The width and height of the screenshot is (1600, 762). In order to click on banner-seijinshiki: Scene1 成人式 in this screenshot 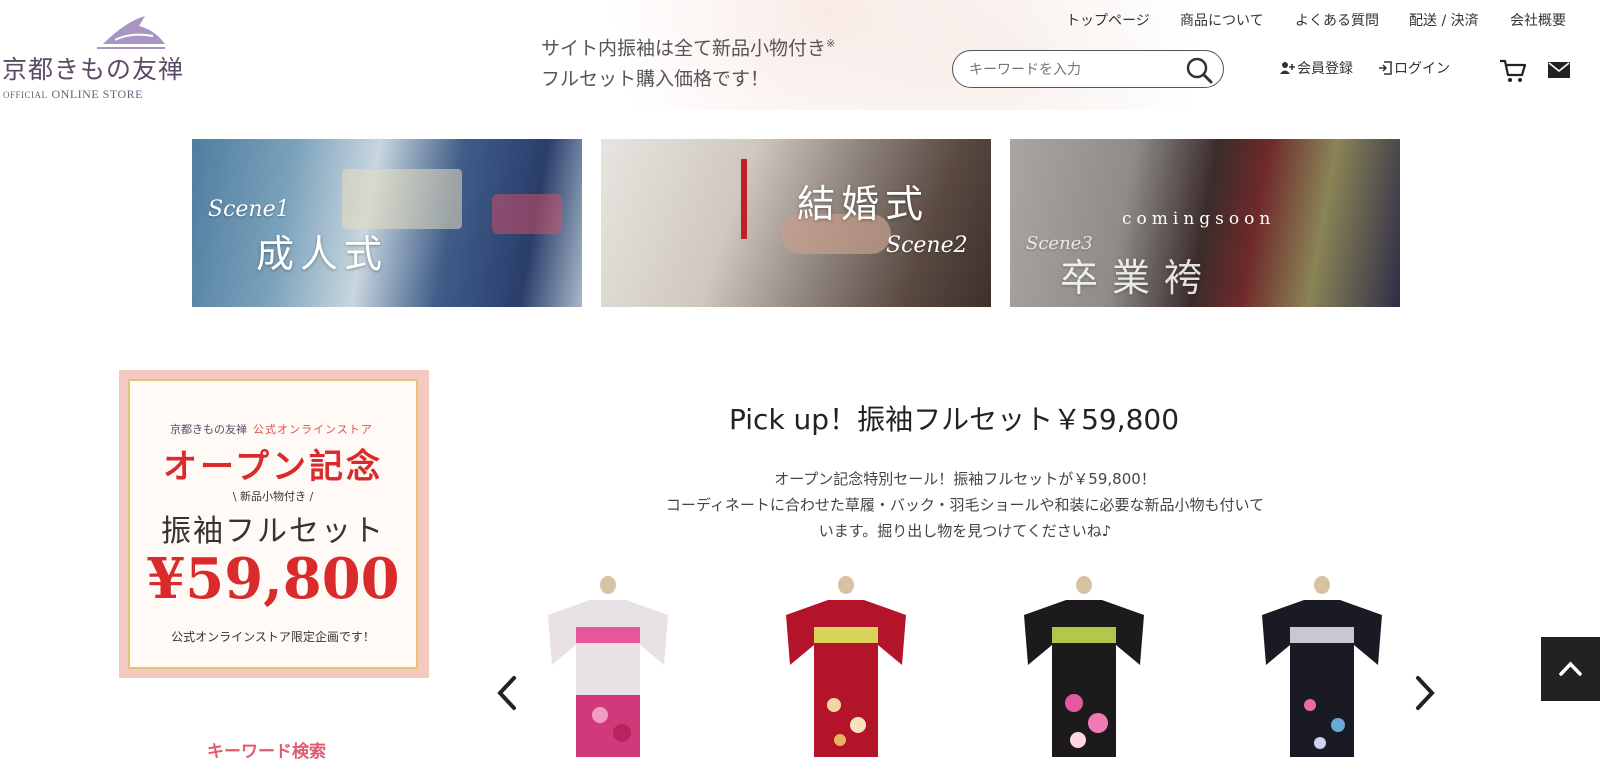, I will do `click(387, 223)`.